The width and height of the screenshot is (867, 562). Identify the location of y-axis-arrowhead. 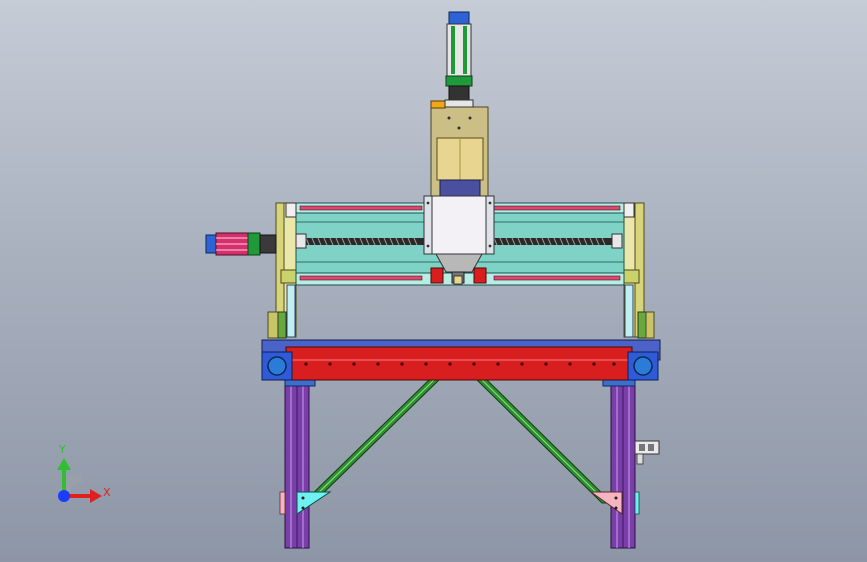
(64, 464).